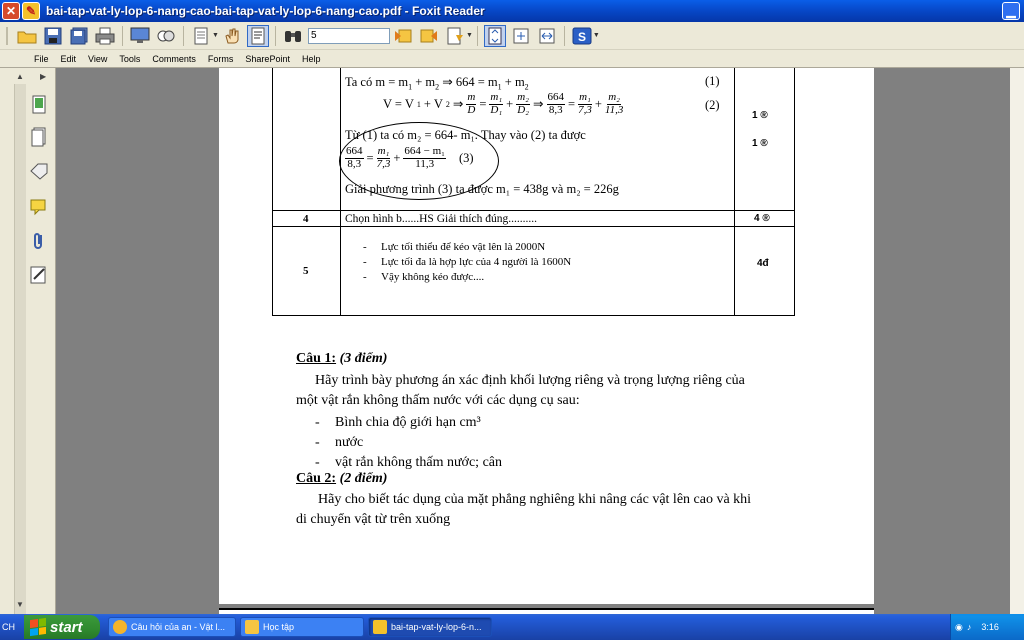 Image resolution: width=1024 pixels, height=640 pixels. What do you see at coordinates (418, 462) in the screenshot?
I see `list-item-text: vật rắn không thấm nước; cân` at bounding box center [418, 462].